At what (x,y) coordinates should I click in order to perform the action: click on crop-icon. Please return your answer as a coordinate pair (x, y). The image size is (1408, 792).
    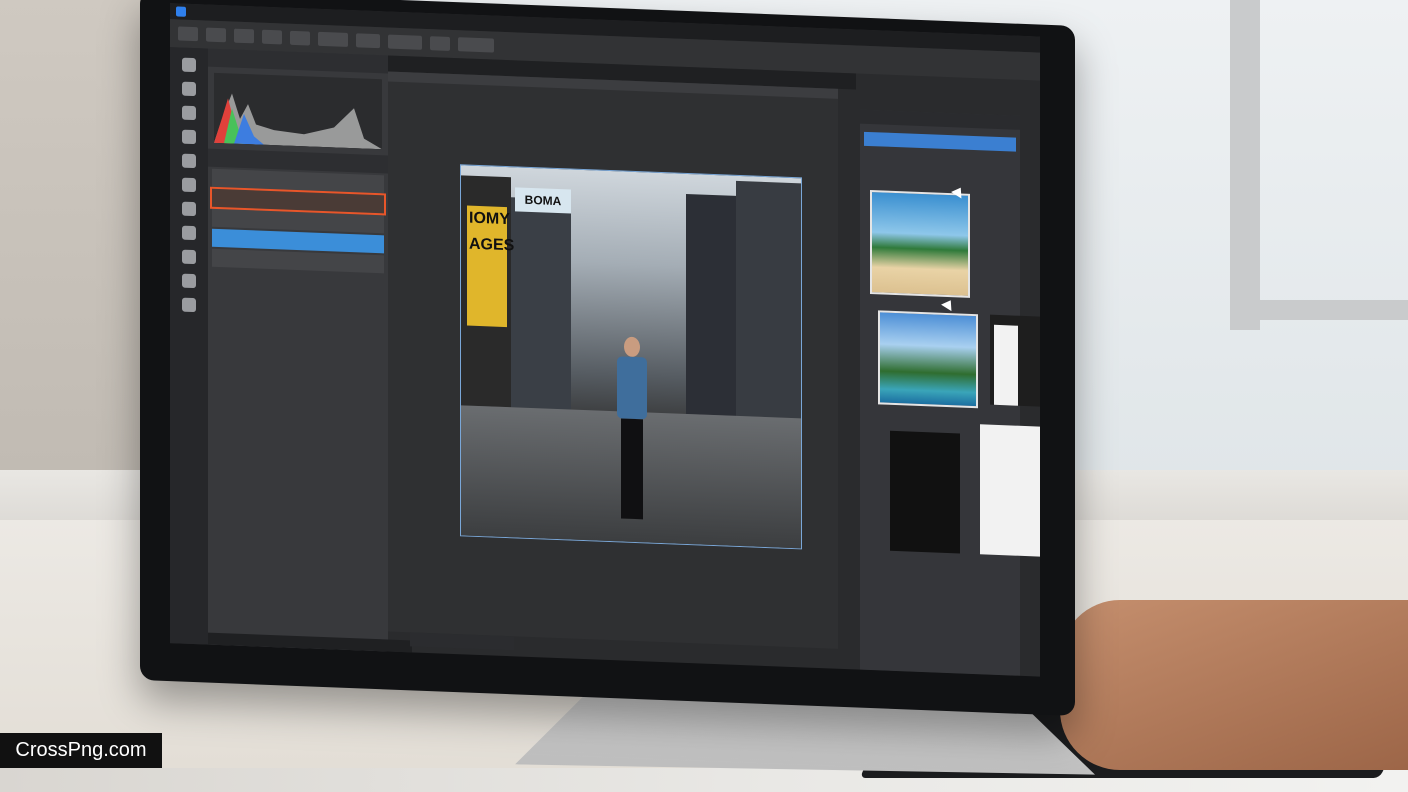
    Looking at the image, I should click on (244, 36).